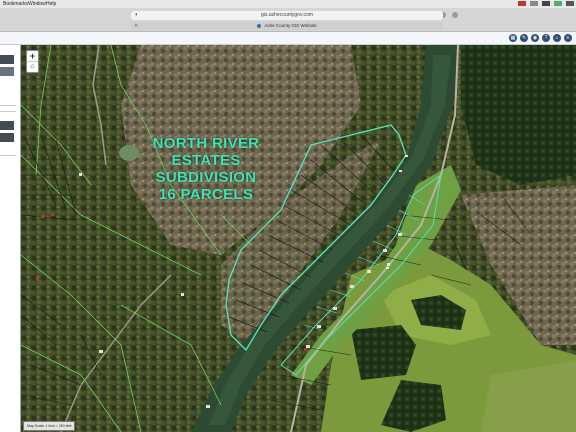  I want to click on home-icon: ⌂, so click(557, 38).